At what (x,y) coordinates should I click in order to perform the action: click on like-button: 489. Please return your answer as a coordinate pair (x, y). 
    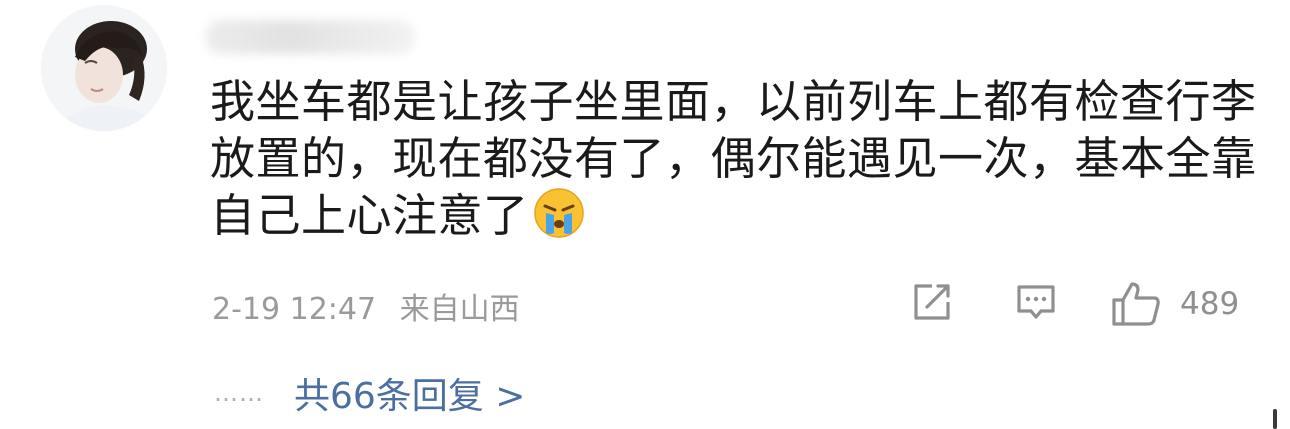
    Looking at the image, I should click on (1174, 304).